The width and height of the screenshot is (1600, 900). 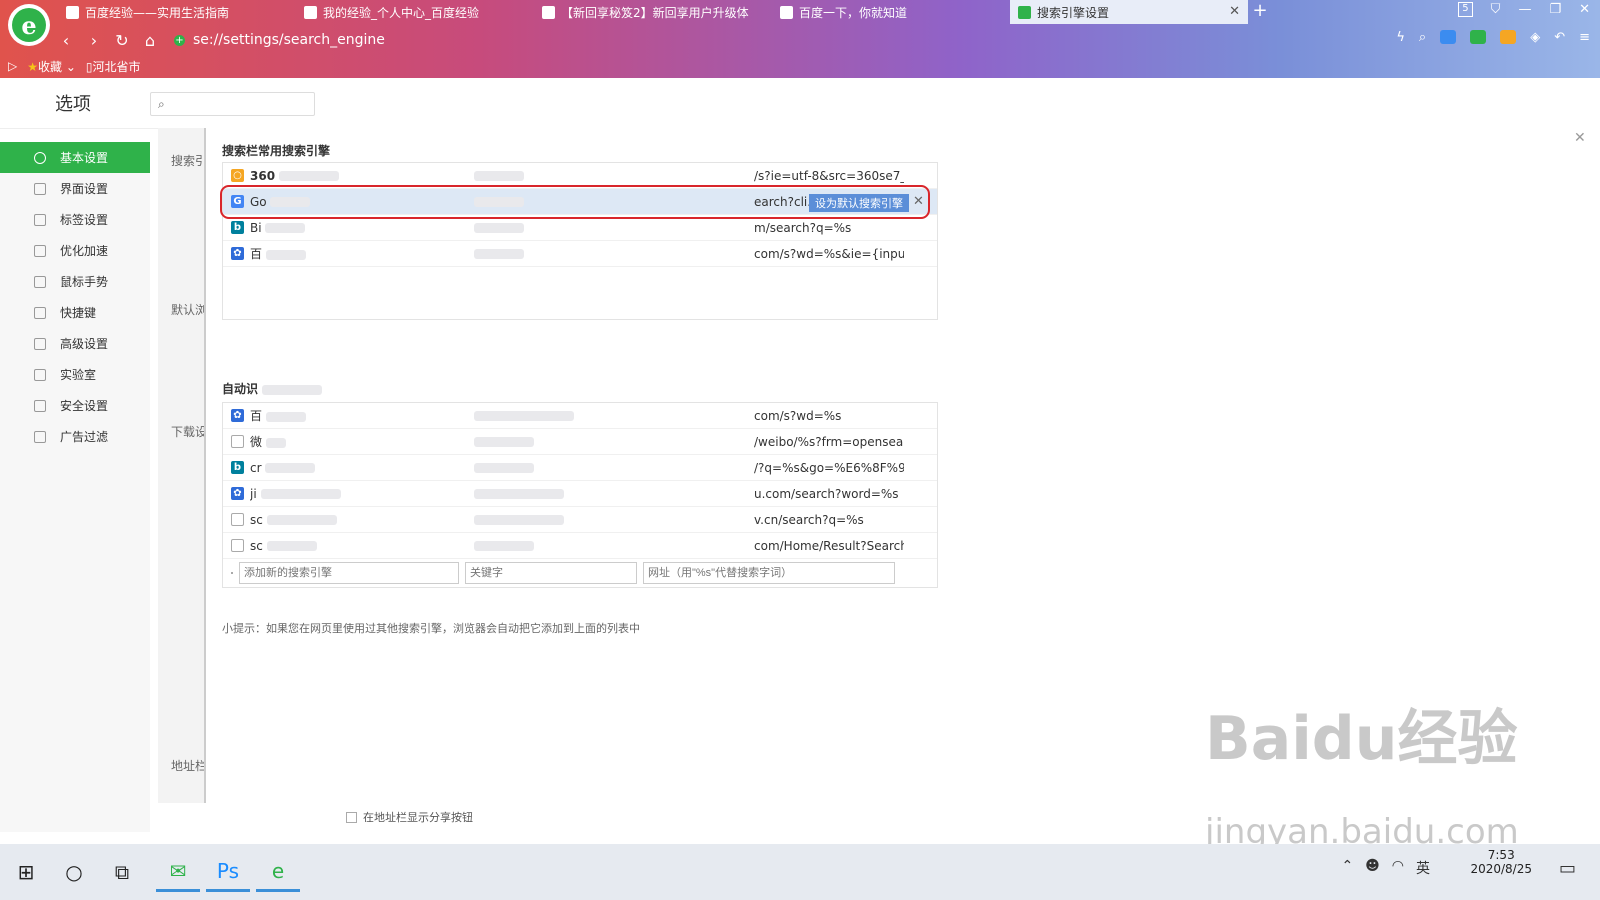 What do you see at coordinates (75, 250) in the screenshot?
I see `sidebar-item-optimize: 优化加速` at bounding box center [75, 250].